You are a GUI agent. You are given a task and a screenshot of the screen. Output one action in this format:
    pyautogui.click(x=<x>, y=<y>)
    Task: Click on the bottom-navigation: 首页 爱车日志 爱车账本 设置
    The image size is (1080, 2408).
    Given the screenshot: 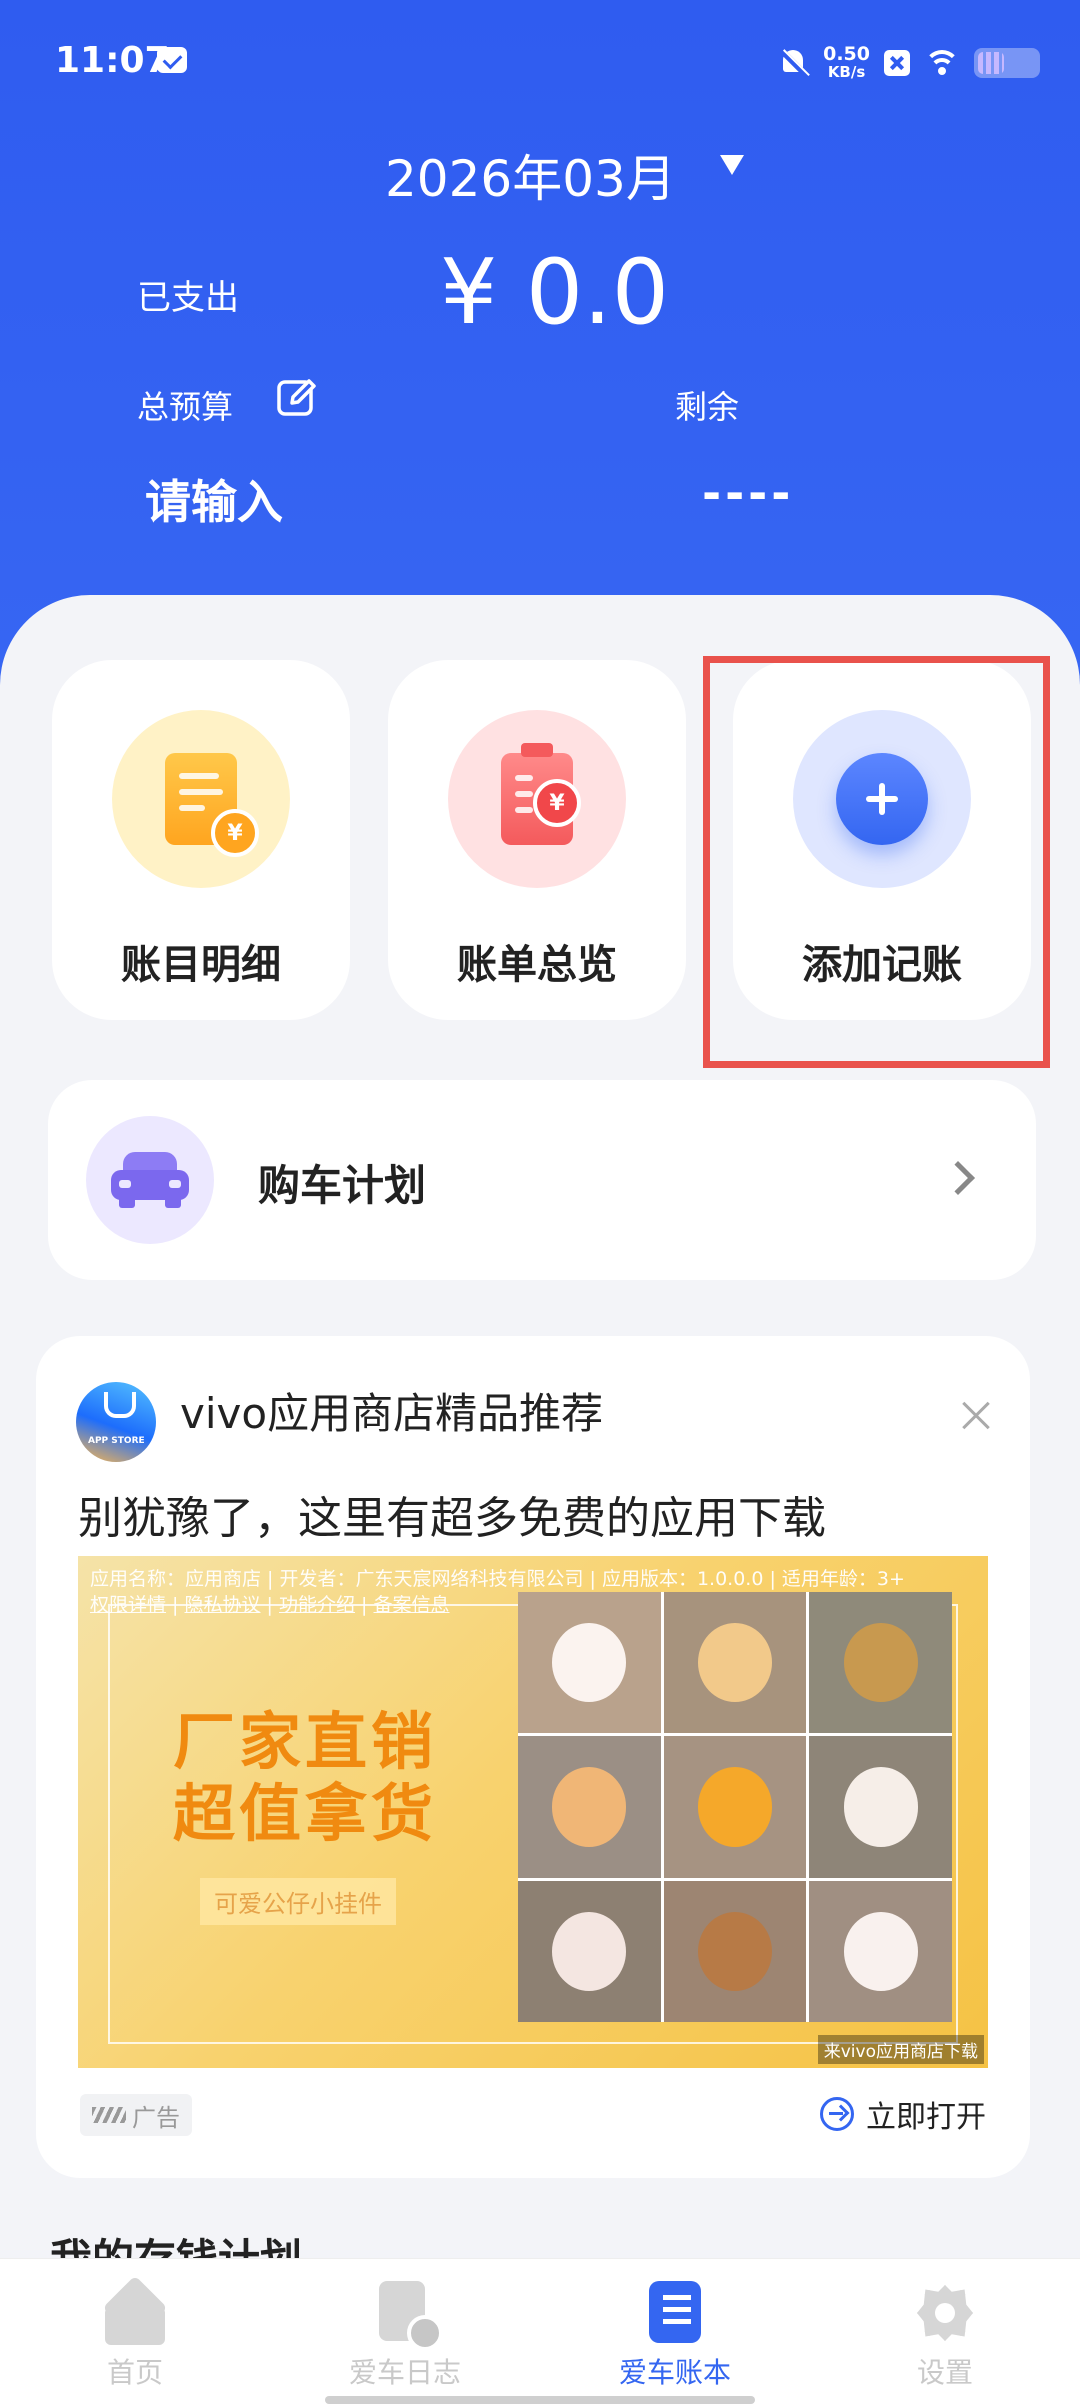 What is the action you would take?
    pyautogui.click(x=540, y=2333)
    